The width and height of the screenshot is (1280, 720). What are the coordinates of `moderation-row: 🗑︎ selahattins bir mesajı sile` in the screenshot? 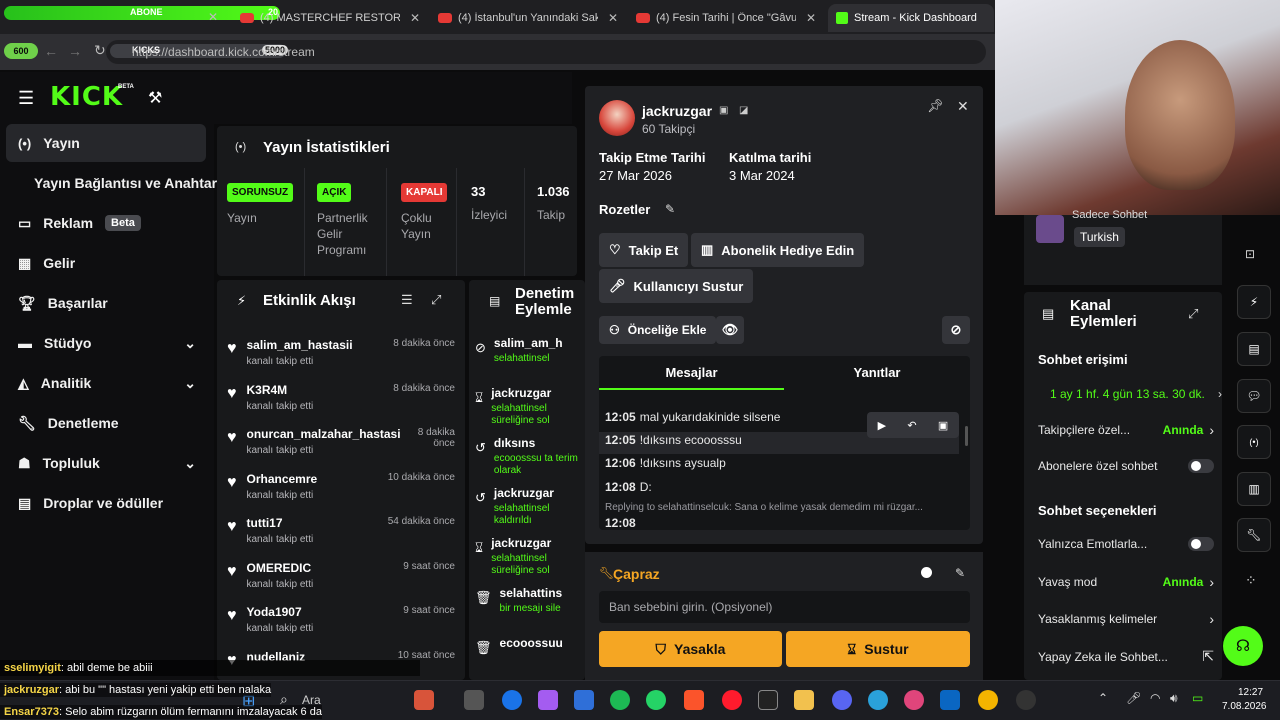 It's located at (524, 602).